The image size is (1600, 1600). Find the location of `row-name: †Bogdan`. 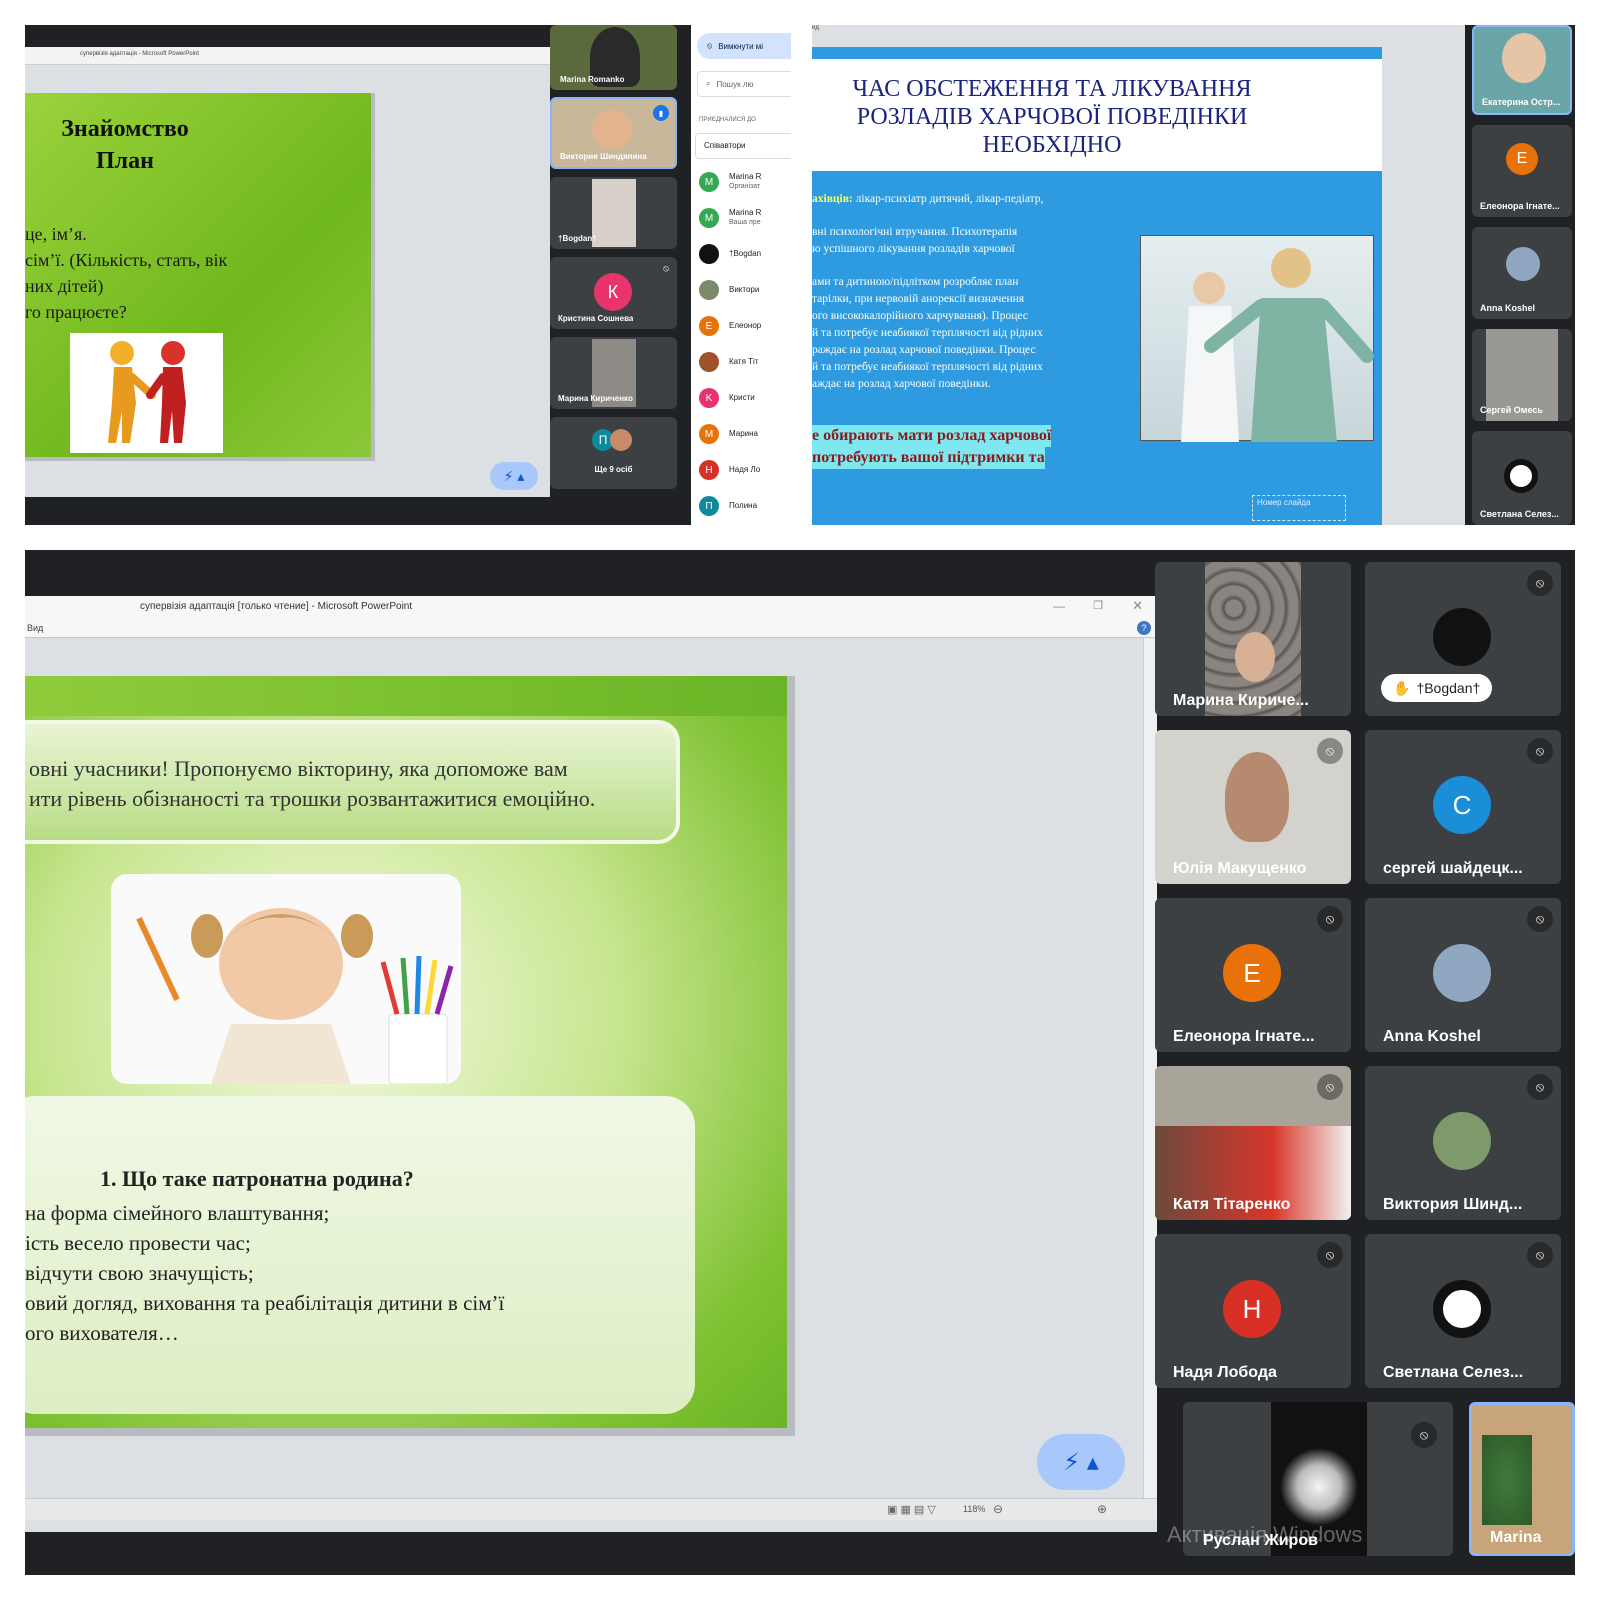

row-name: †Bogdan is located at coordinates (745, 253).